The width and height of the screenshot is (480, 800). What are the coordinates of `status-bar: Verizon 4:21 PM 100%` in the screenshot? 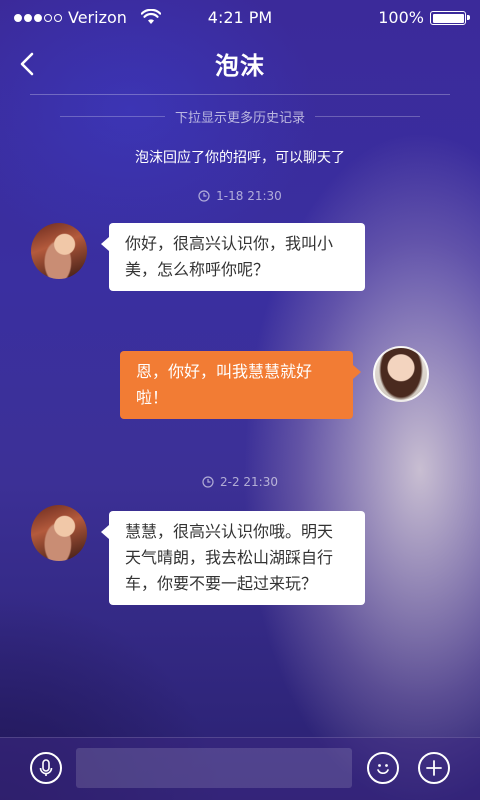 It's located at (240, 18).